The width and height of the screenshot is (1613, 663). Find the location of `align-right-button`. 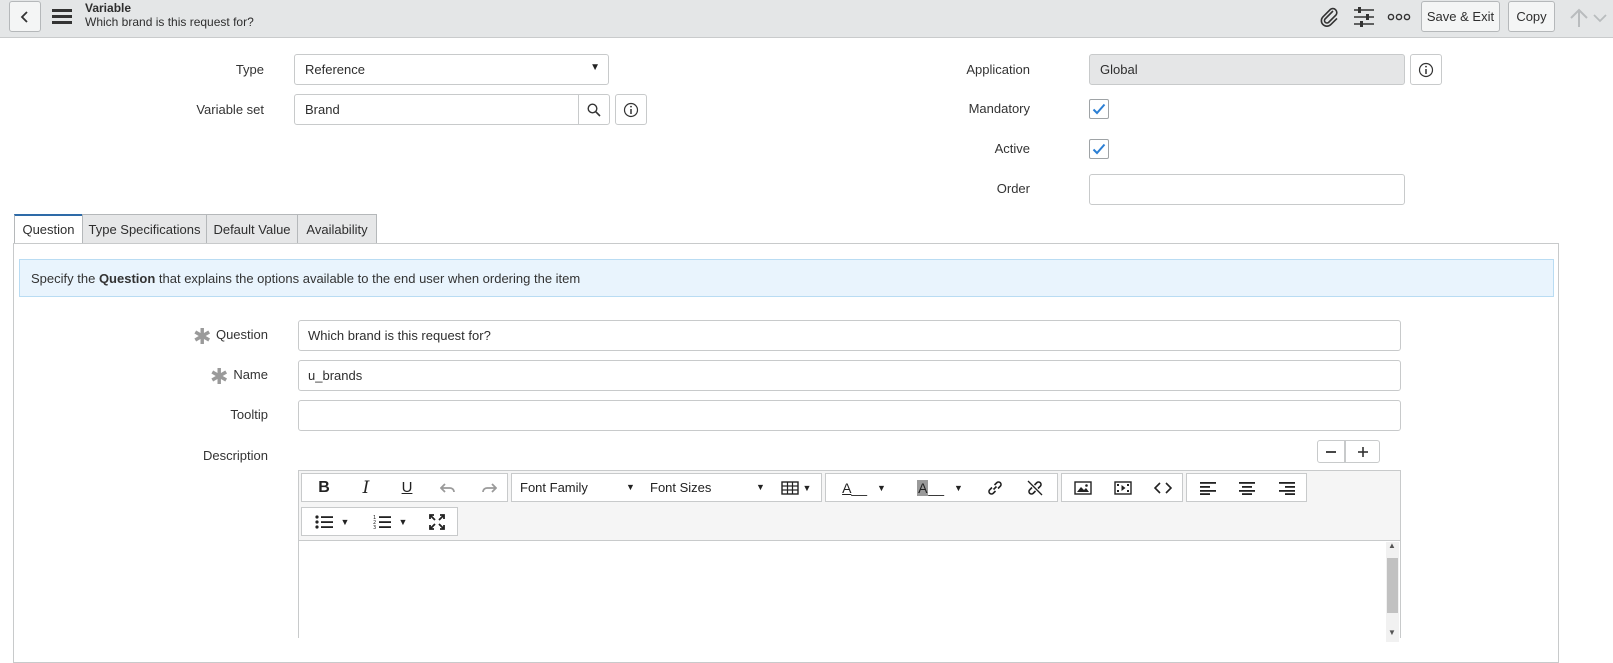

align-right-button is located at coordinates (1287, 487).